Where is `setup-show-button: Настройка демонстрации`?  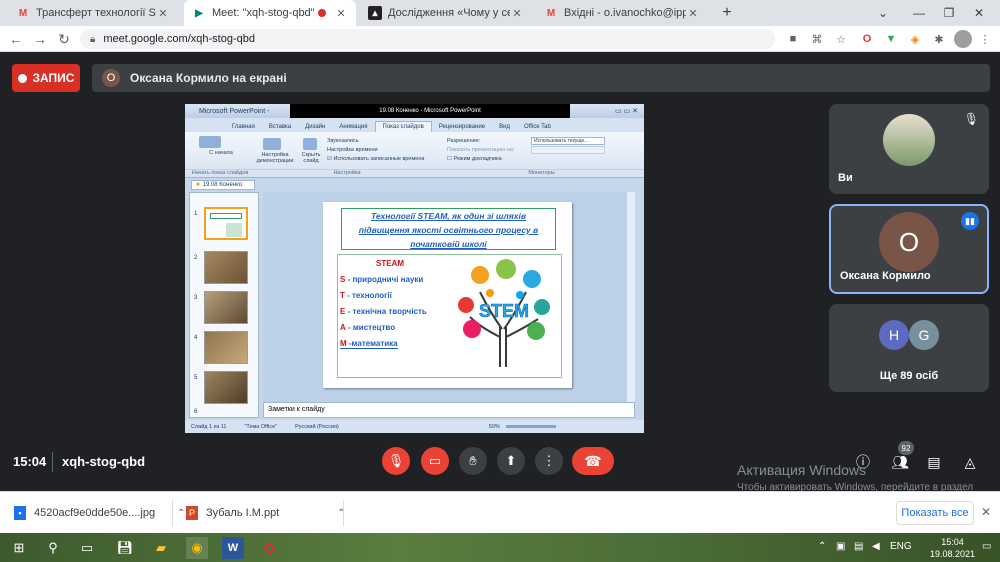
setup-show-button: Настройка демонстрации is located at coordinates (275, 158).